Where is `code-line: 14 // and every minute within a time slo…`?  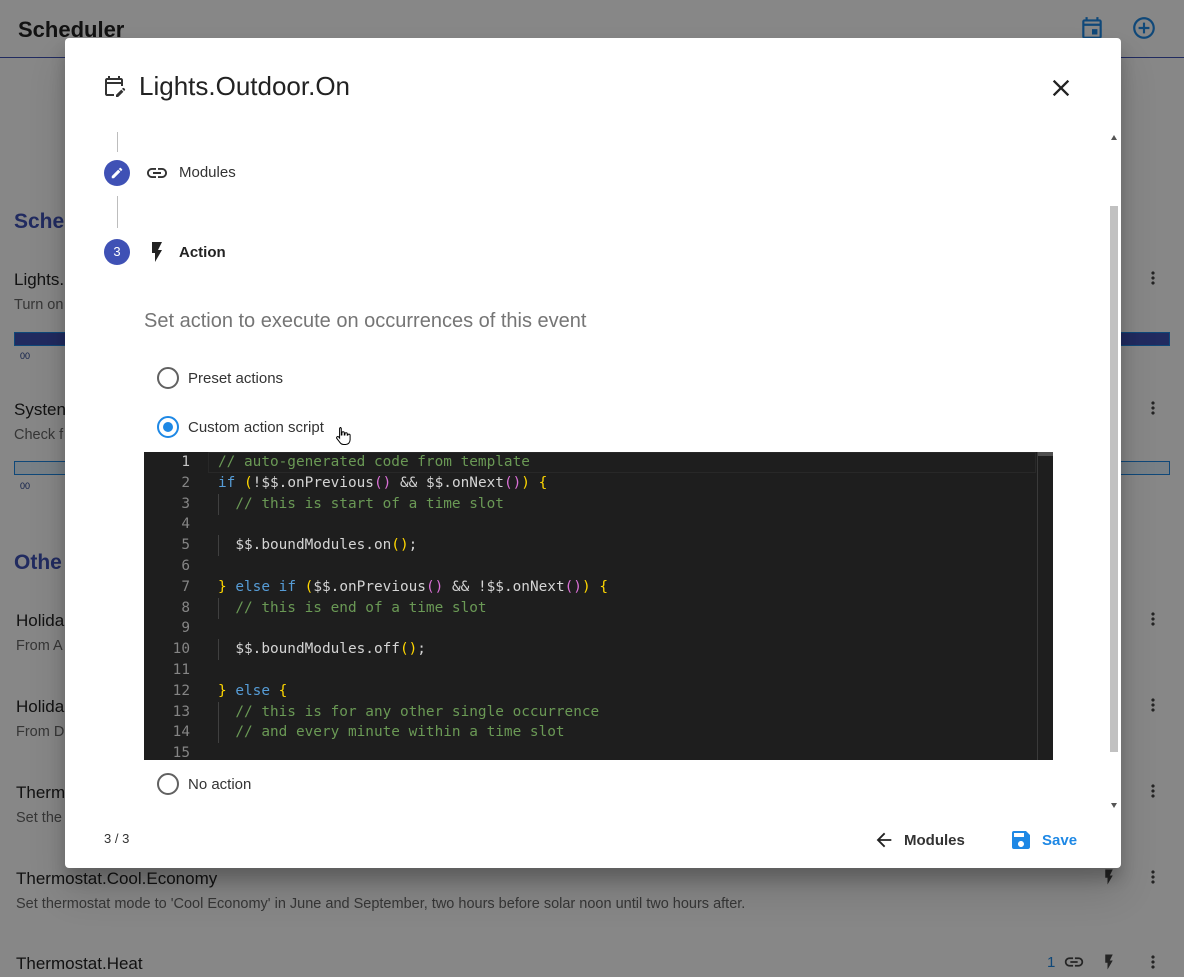
code-line: 14 // and every minute within a time slo… is located at coordinates (598, 732).